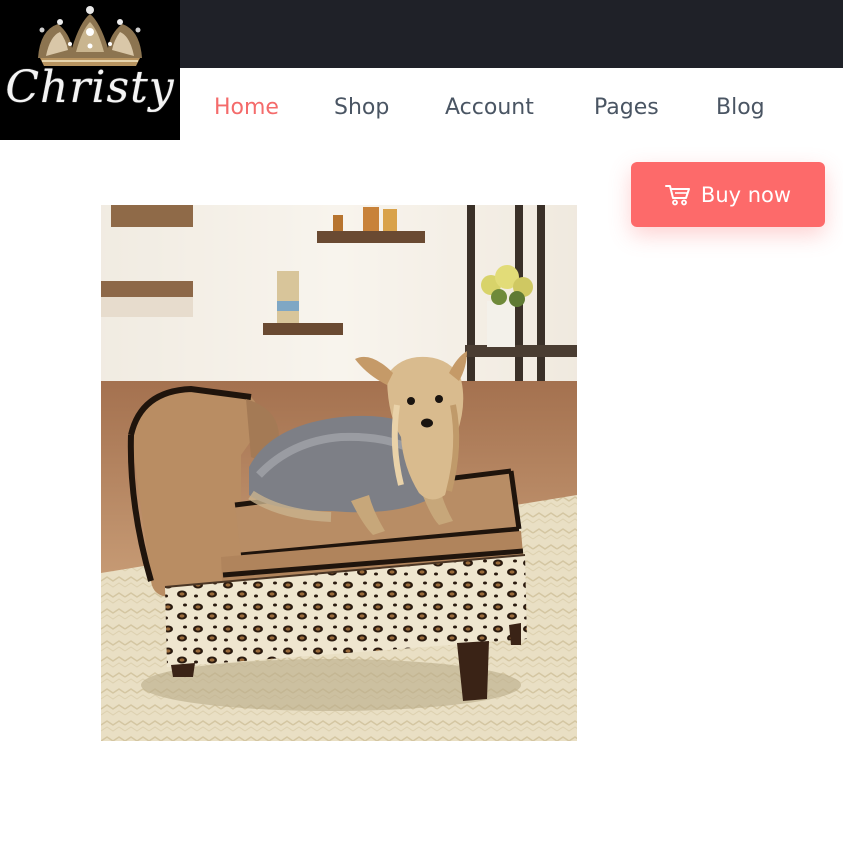  I want to click on main-nav: Home Shop Account Pages Blog, so click(511, 109).